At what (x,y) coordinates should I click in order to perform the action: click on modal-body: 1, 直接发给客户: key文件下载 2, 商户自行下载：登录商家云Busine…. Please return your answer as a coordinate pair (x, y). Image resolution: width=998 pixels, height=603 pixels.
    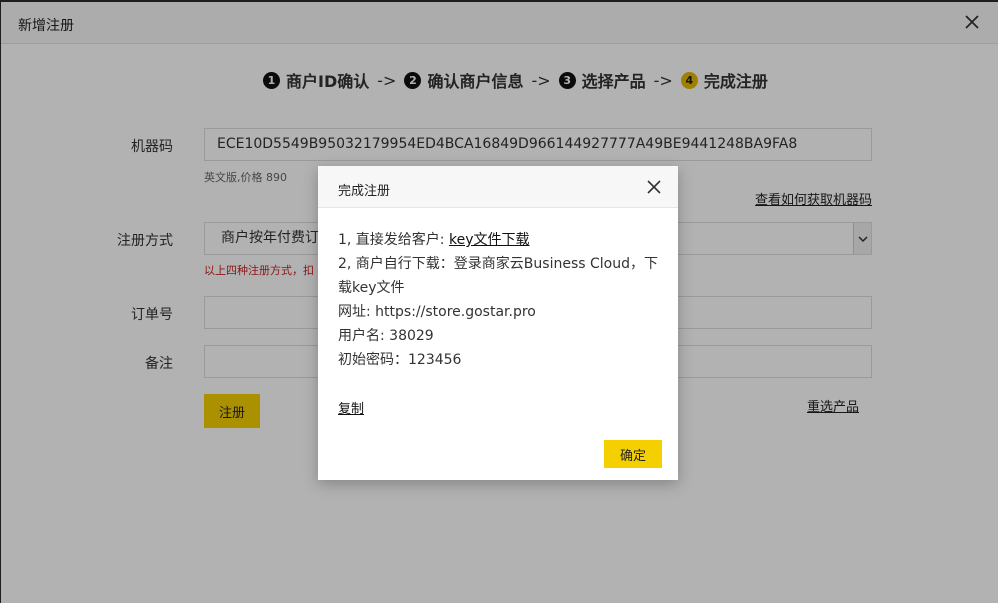
    Looking at the image, I should click on (500, 300).